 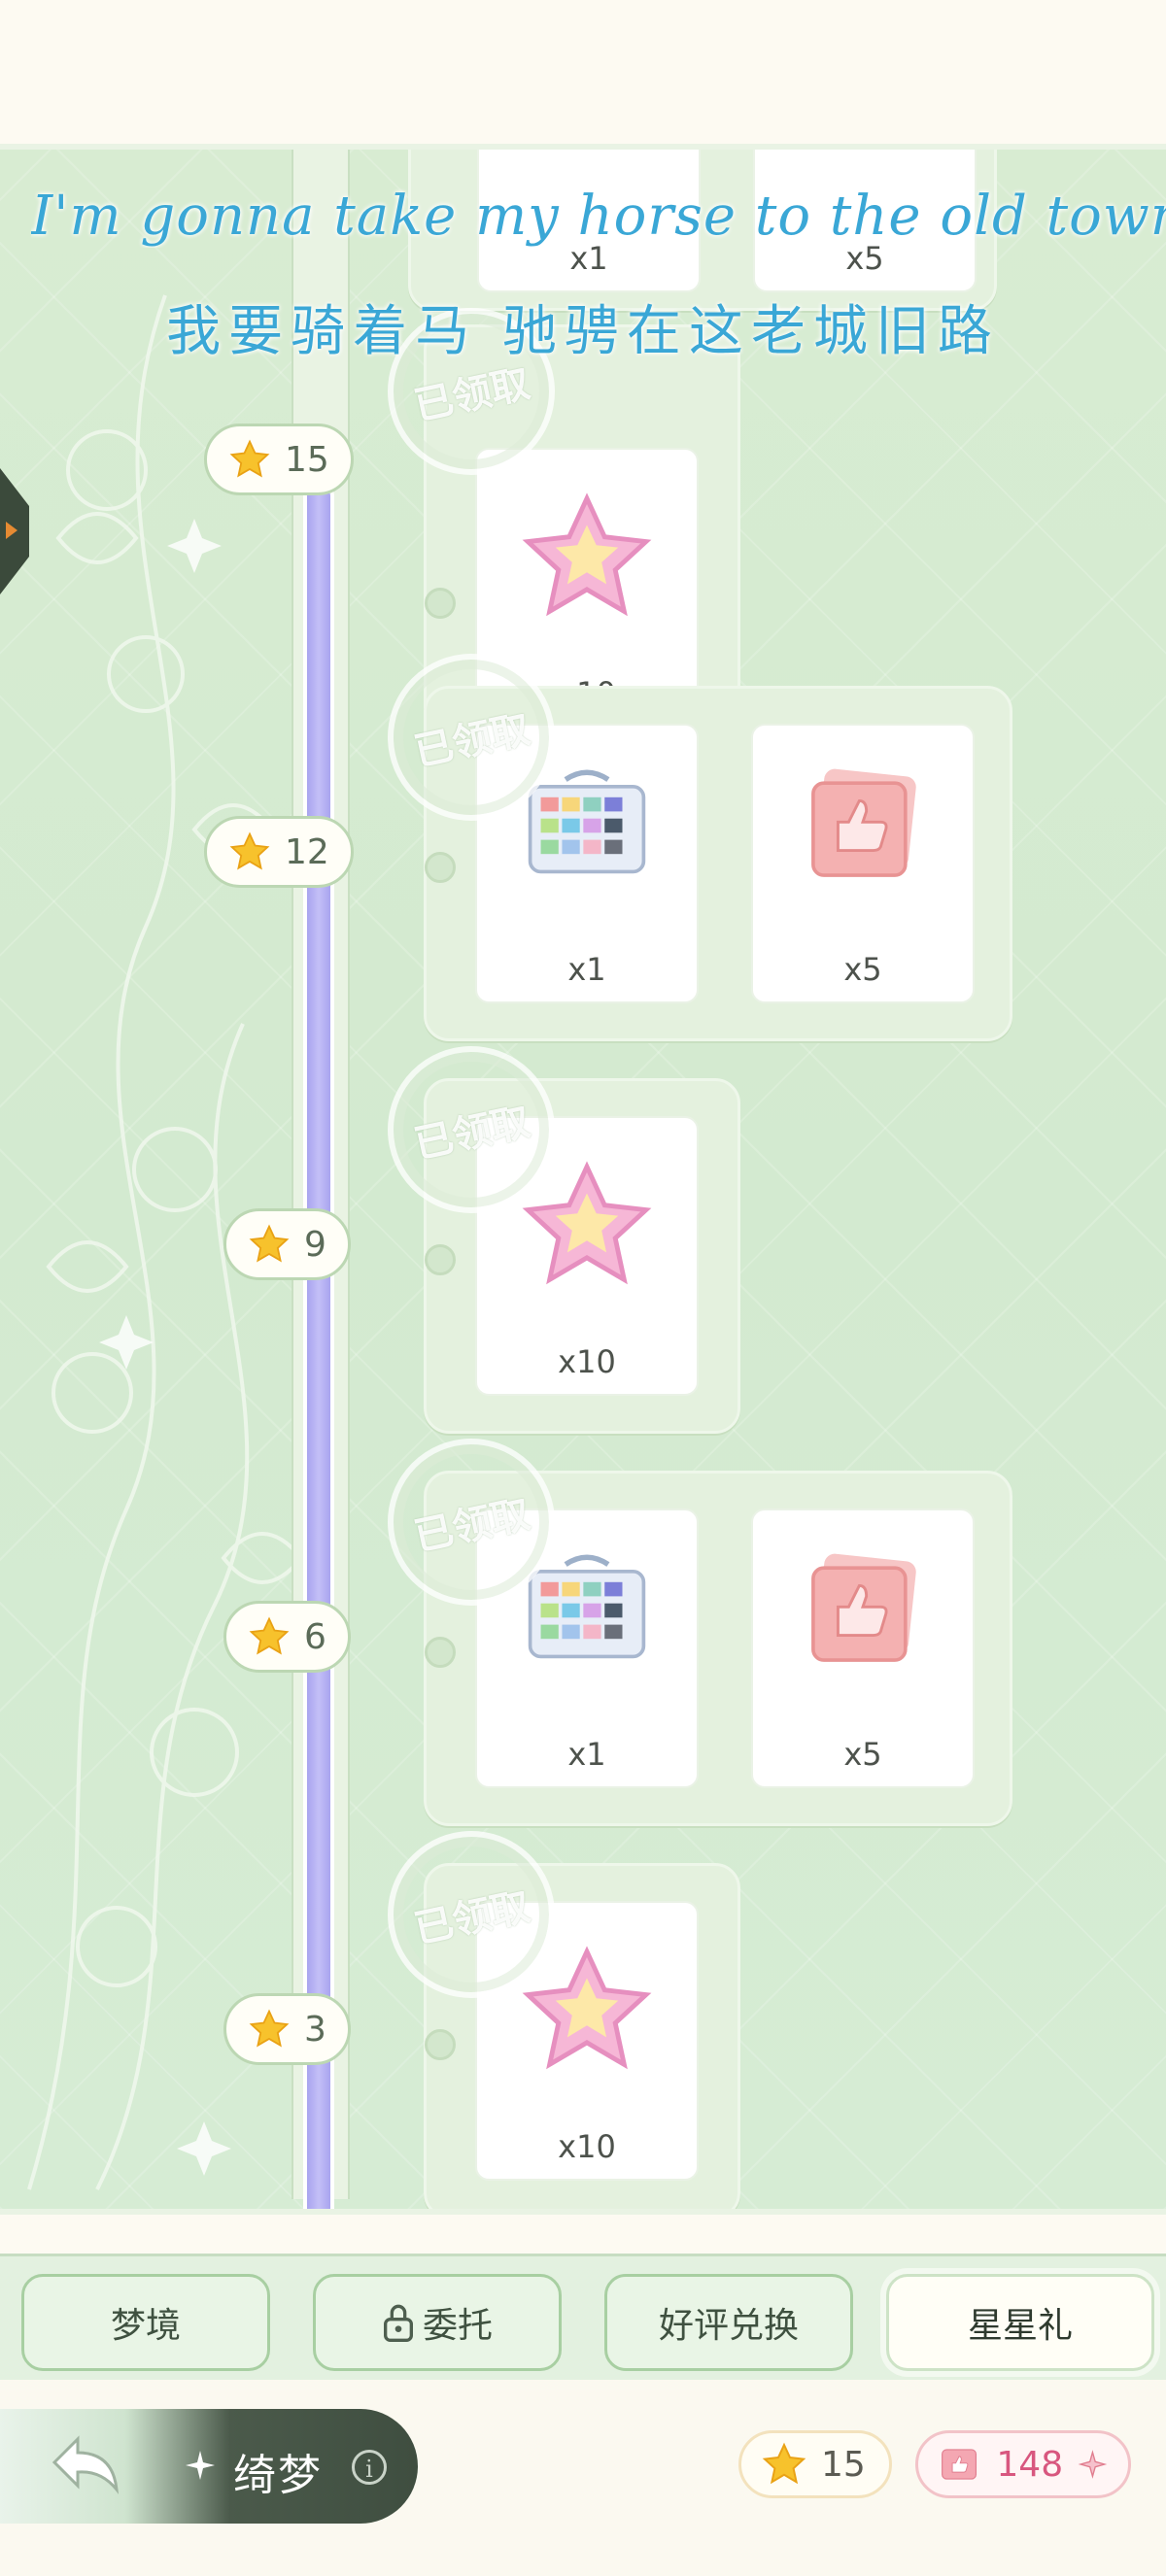 I want to click on star-count: 15, so click(x=843, y=2464).